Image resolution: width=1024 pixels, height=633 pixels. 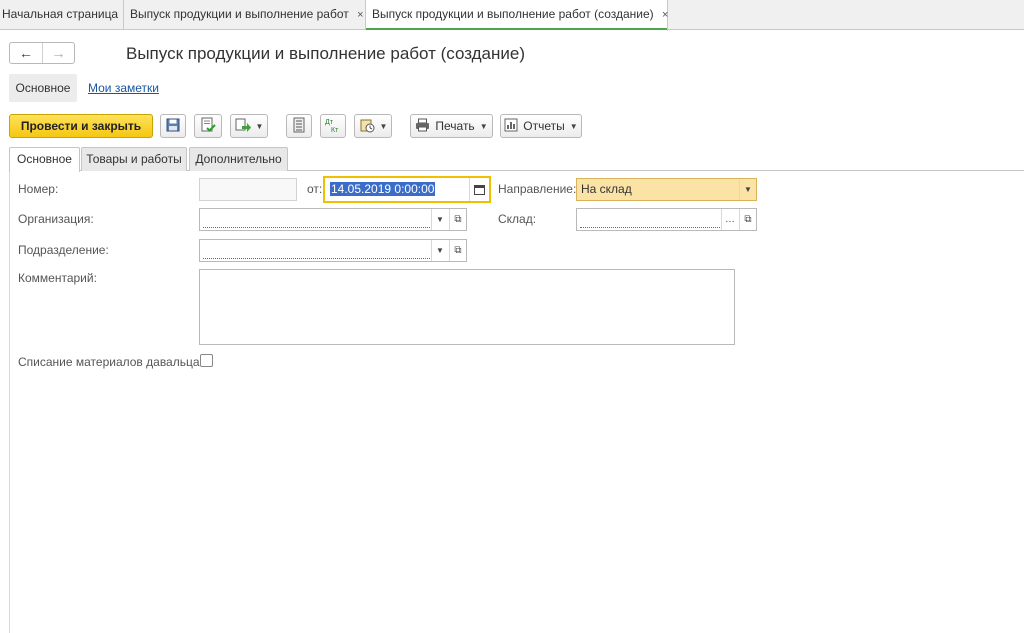 I want to click on comment-textarea, so click(x=467, y=307).